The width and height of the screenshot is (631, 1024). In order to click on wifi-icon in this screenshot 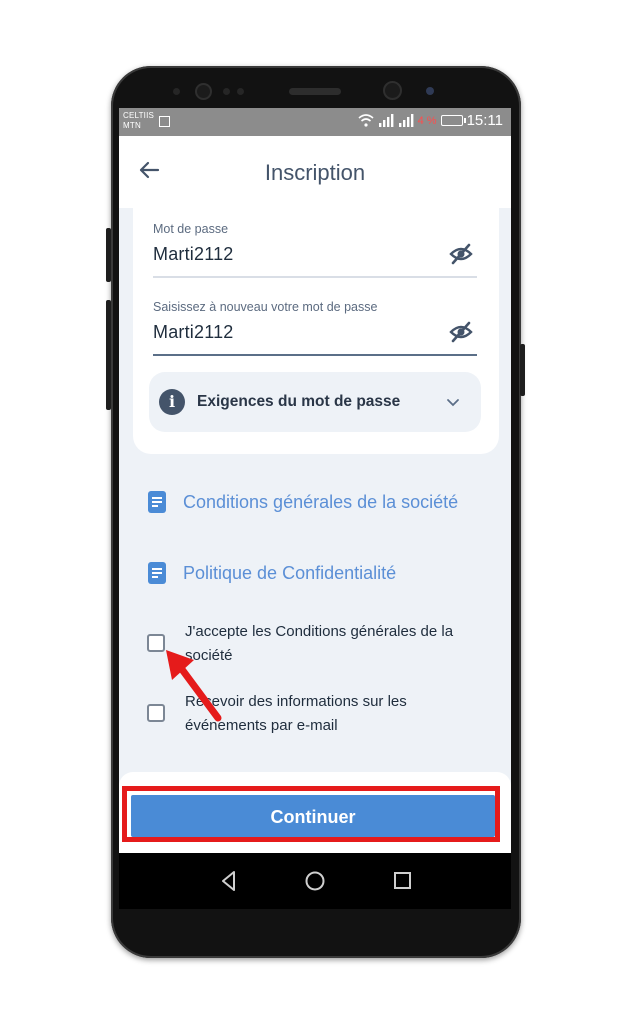, I will do `click(366, 120)`.